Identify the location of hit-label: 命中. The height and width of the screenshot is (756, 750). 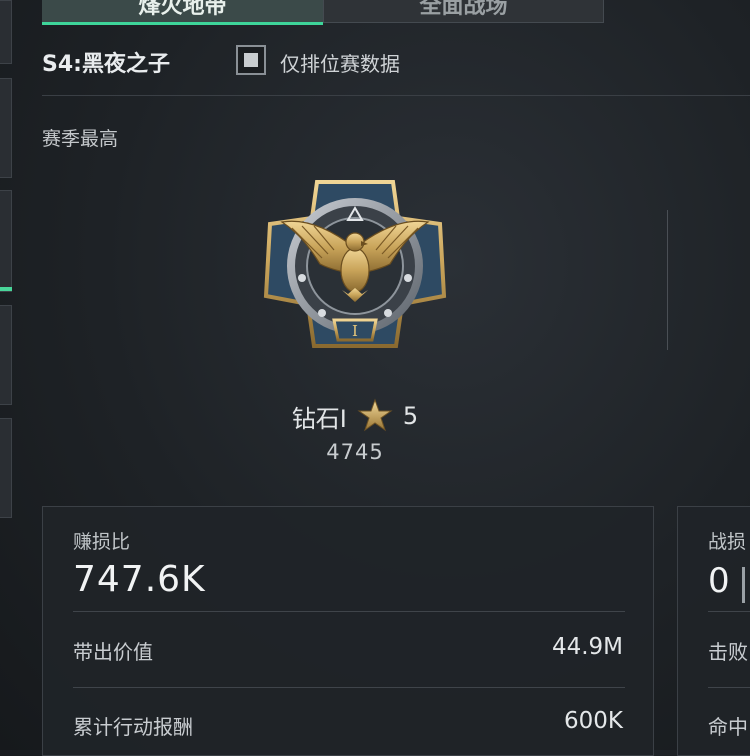
(728, 727).